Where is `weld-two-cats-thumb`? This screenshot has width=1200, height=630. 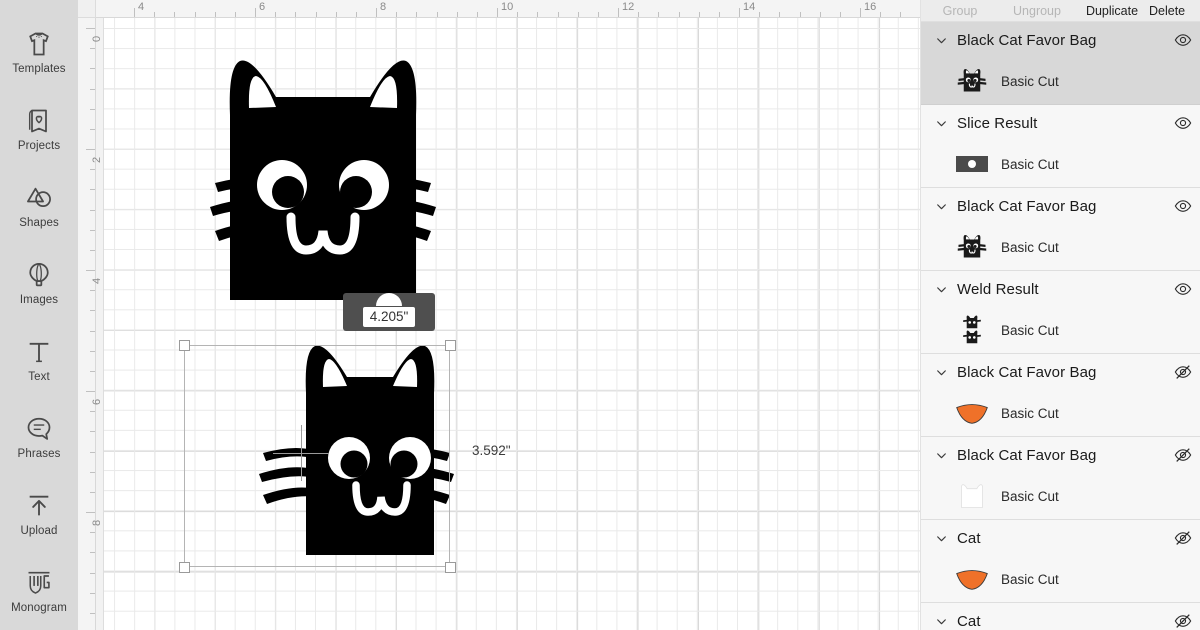
weld-two-cats-thumb is located at coordinates (972, 330).